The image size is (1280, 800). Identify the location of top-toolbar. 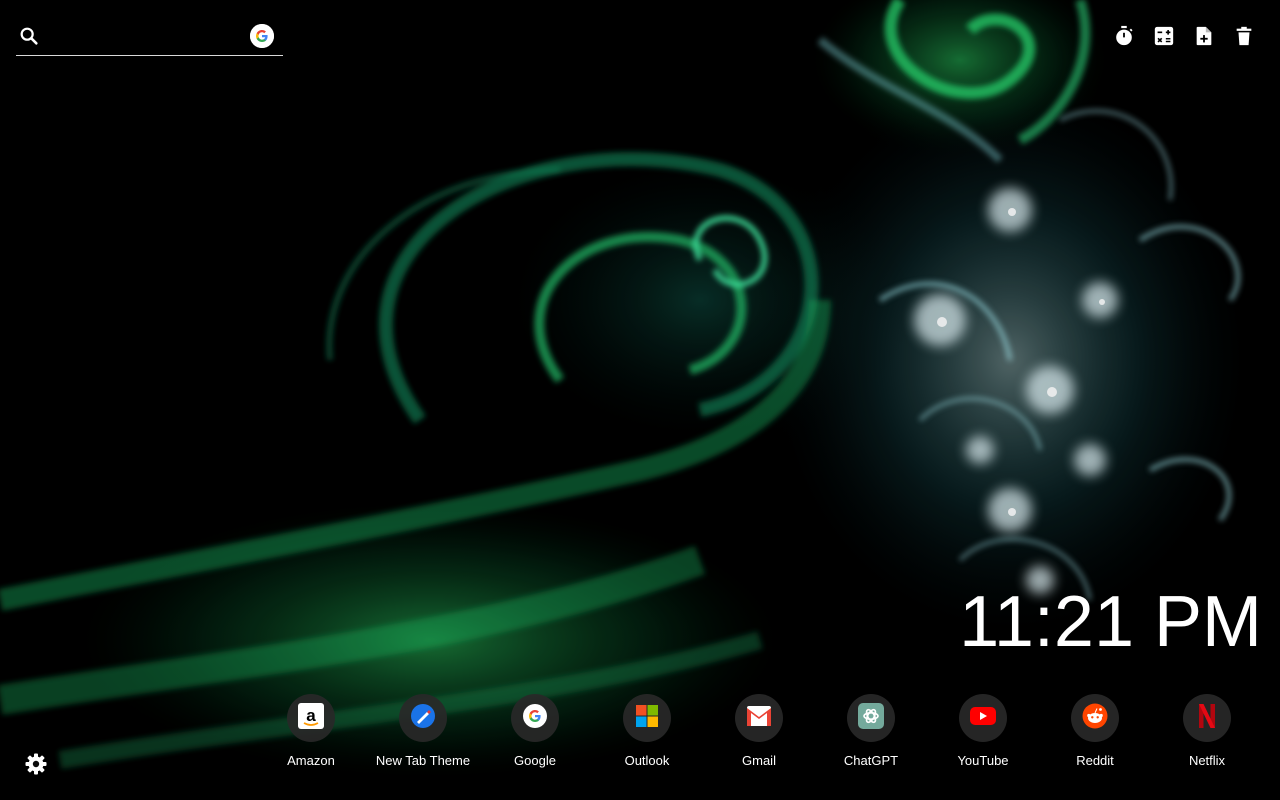
(1184, 36).